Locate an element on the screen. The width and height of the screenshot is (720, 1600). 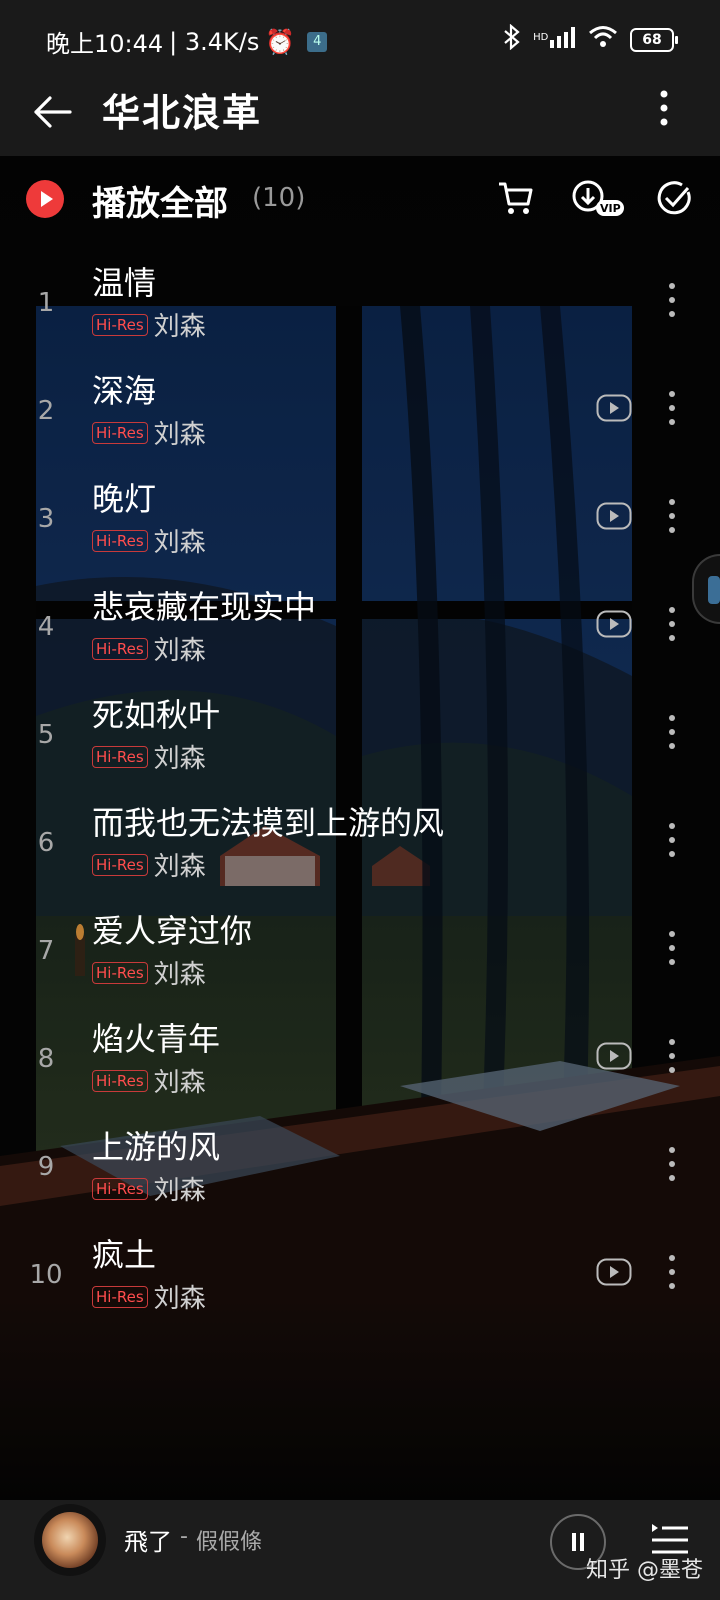
song-title: 疯土 is located at coordinates (124, 1255).